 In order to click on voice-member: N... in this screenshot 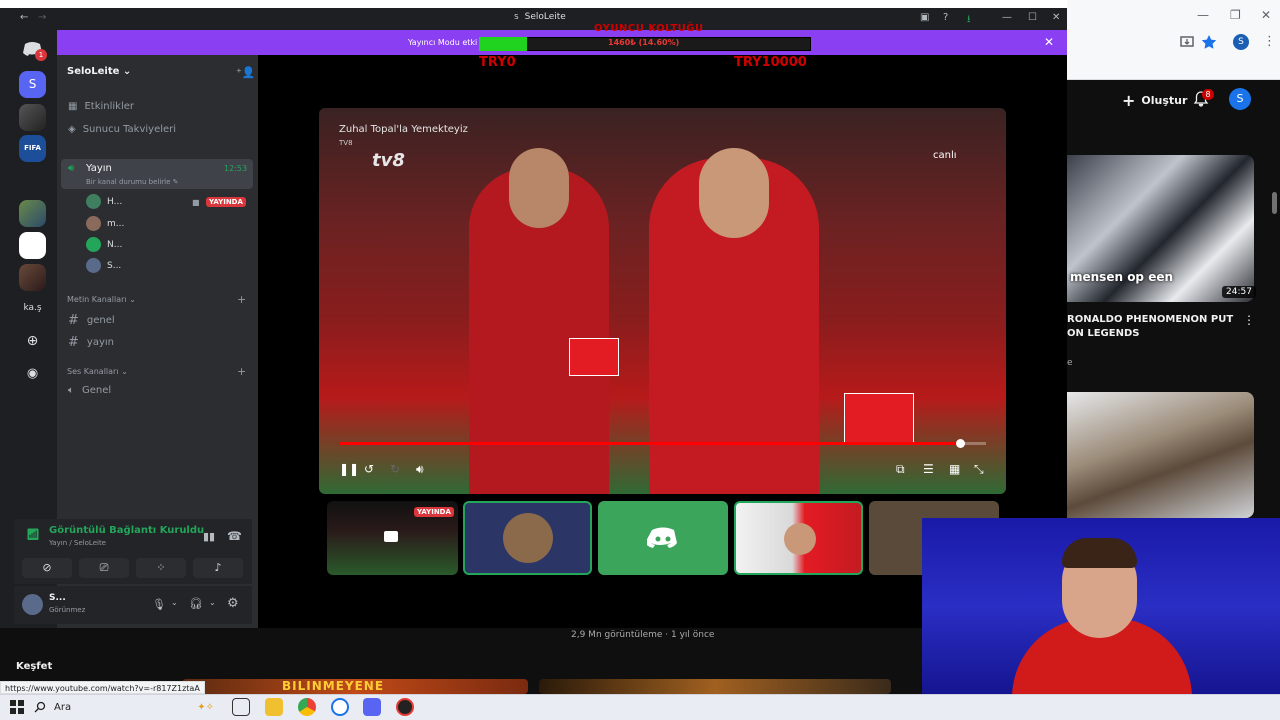, I will do `click(104, 244)`.